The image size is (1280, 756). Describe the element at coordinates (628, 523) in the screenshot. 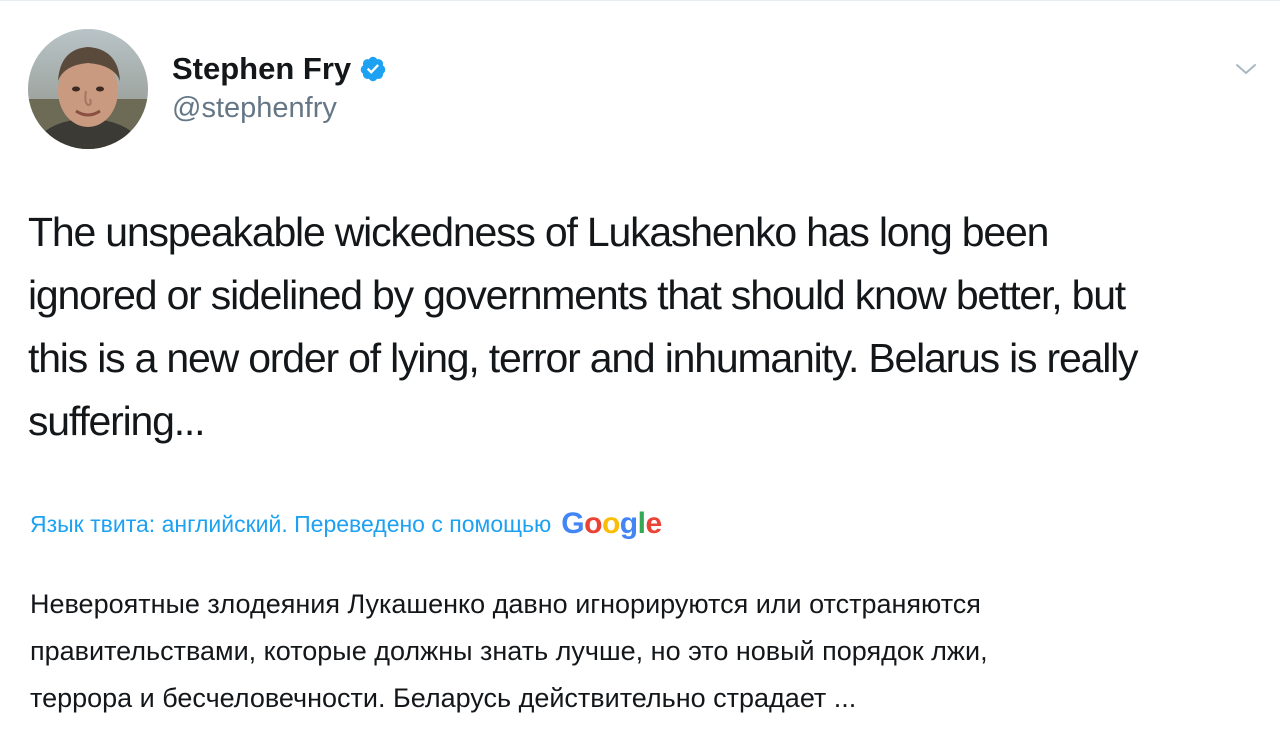

I see `google-logo-letter: g` at that location.